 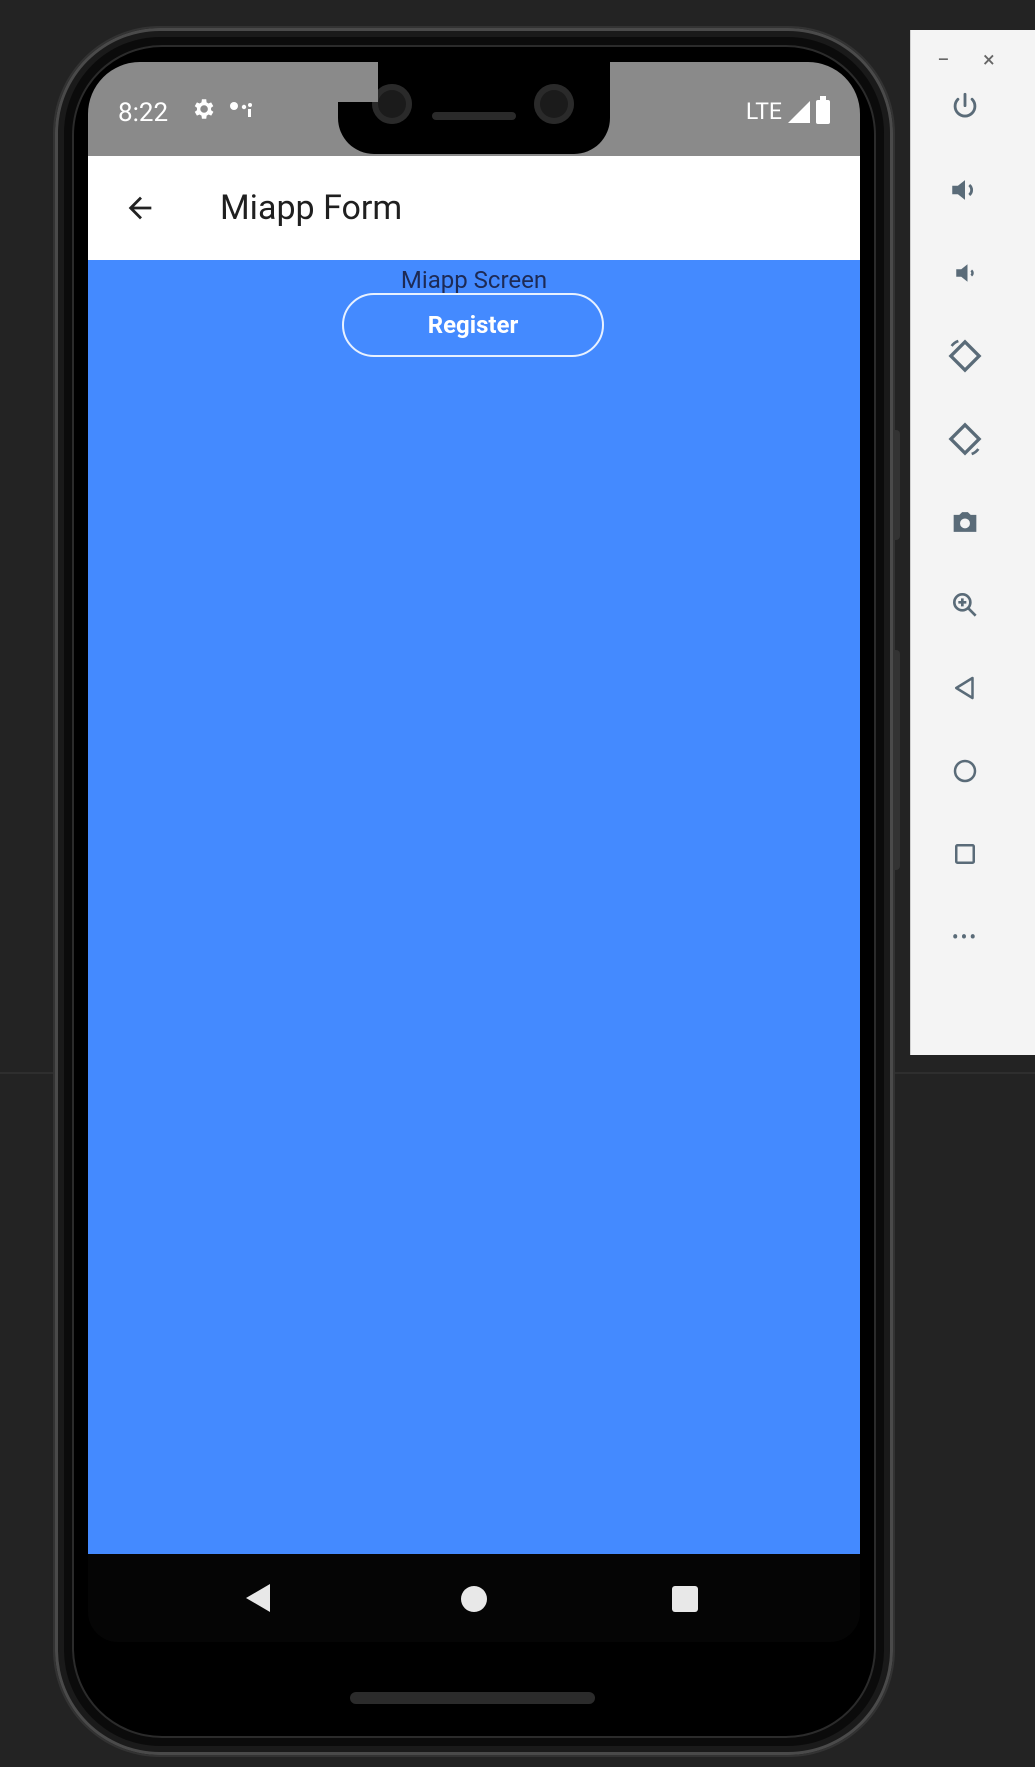 I want to click on screen-label: Miapp Screen, so click(x=474, y=280).